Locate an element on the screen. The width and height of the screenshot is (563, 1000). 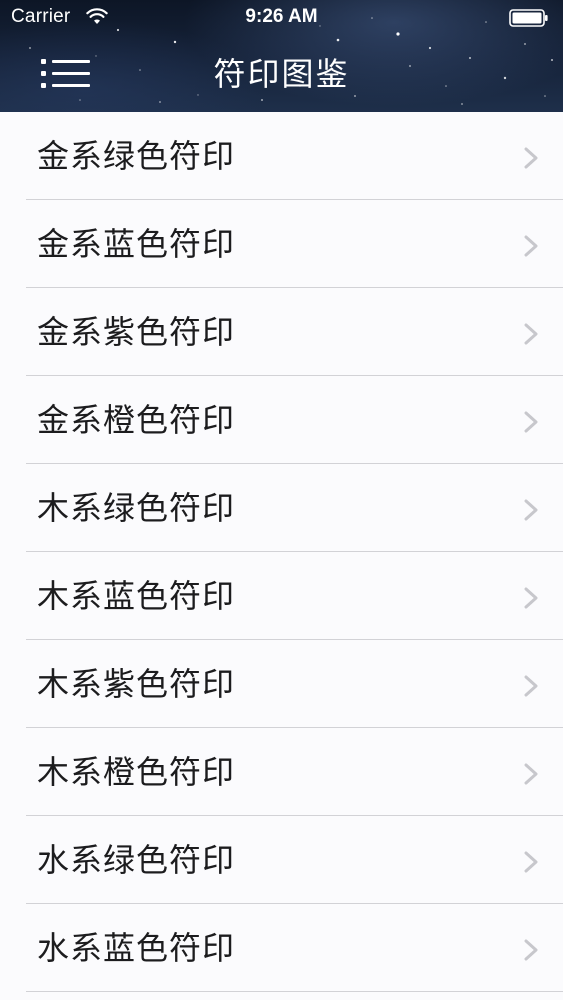
list-item-label: 木系紫色符印 is located at coordinates (136, 684).